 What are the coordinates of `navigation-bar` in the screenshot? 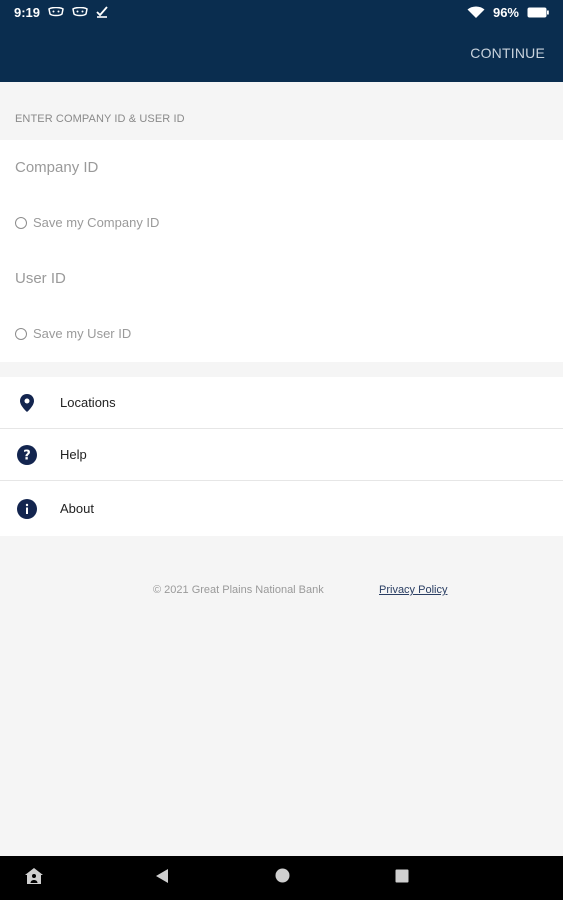 It's located at (281, 878).